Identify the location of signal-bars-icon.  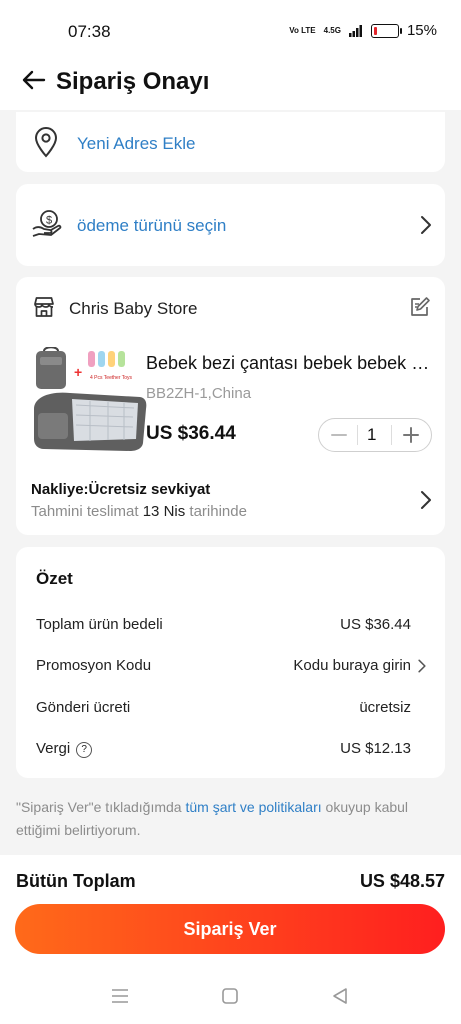
(355, 30).